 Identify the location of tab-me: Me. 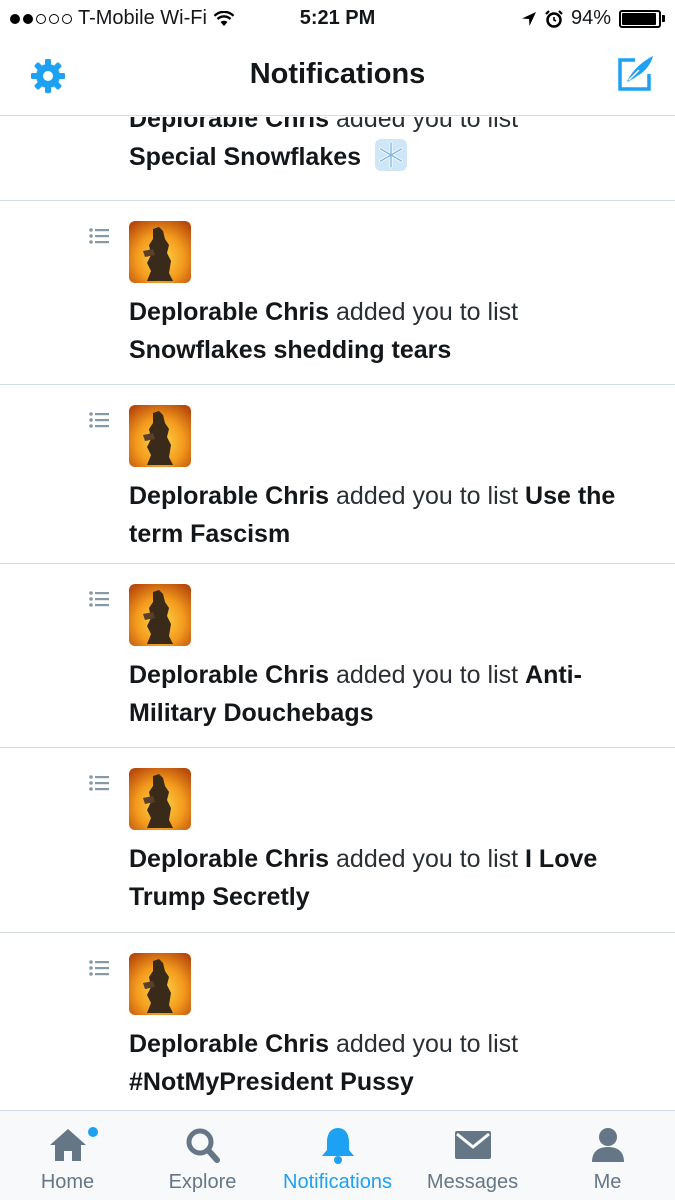
(607, 1155).